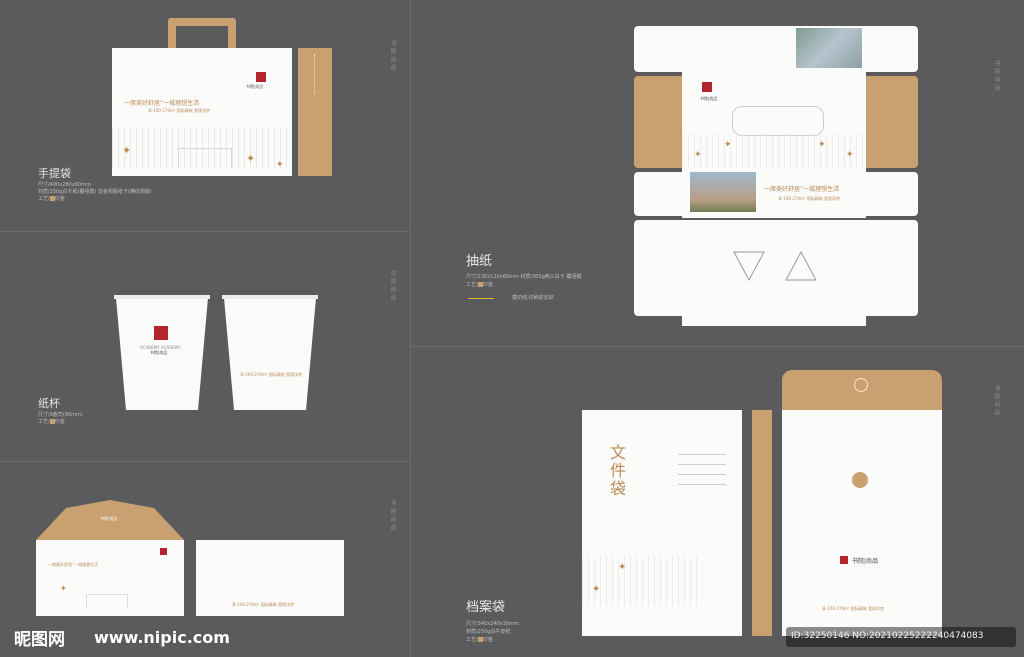 Image resolution: width=1024 pixels, height=657 pixels. What do you see at coordinates (481, 298) in the screenshot?
I see `dieline-legend-line` at bounding box center [481, 298].